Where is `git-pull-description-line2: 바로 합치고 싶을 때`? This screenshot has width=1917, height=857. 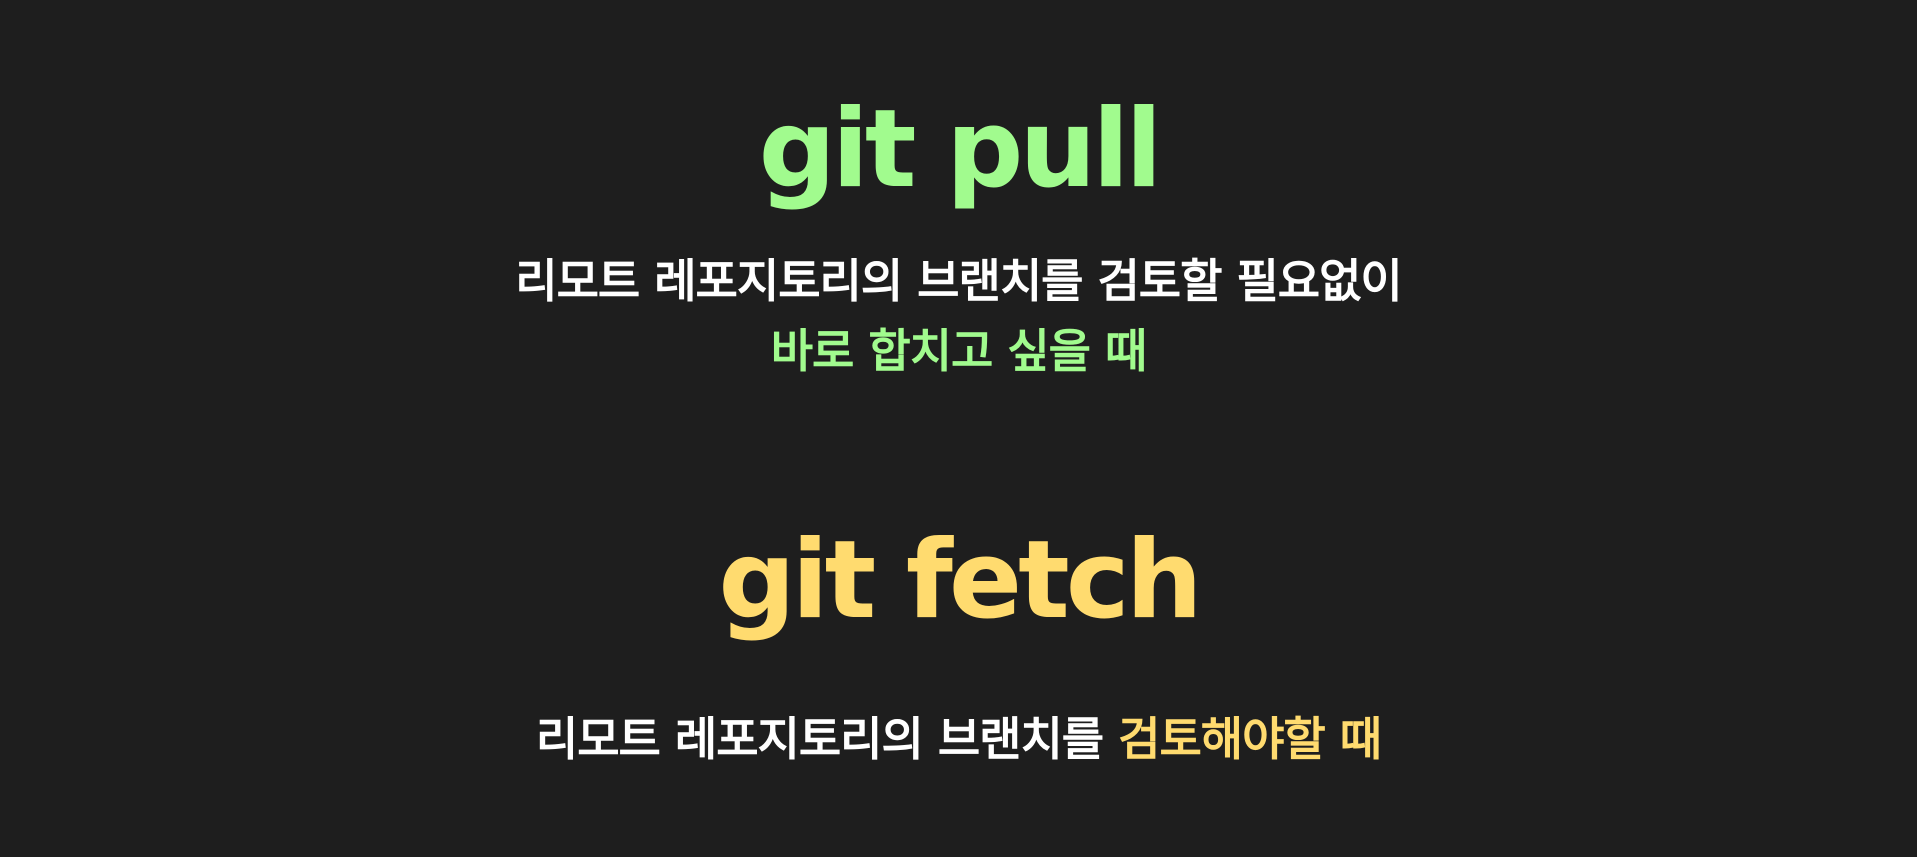
git-pull-description-line2: 바로 합치고 싶을 때 is located at coordinates (959, 351).